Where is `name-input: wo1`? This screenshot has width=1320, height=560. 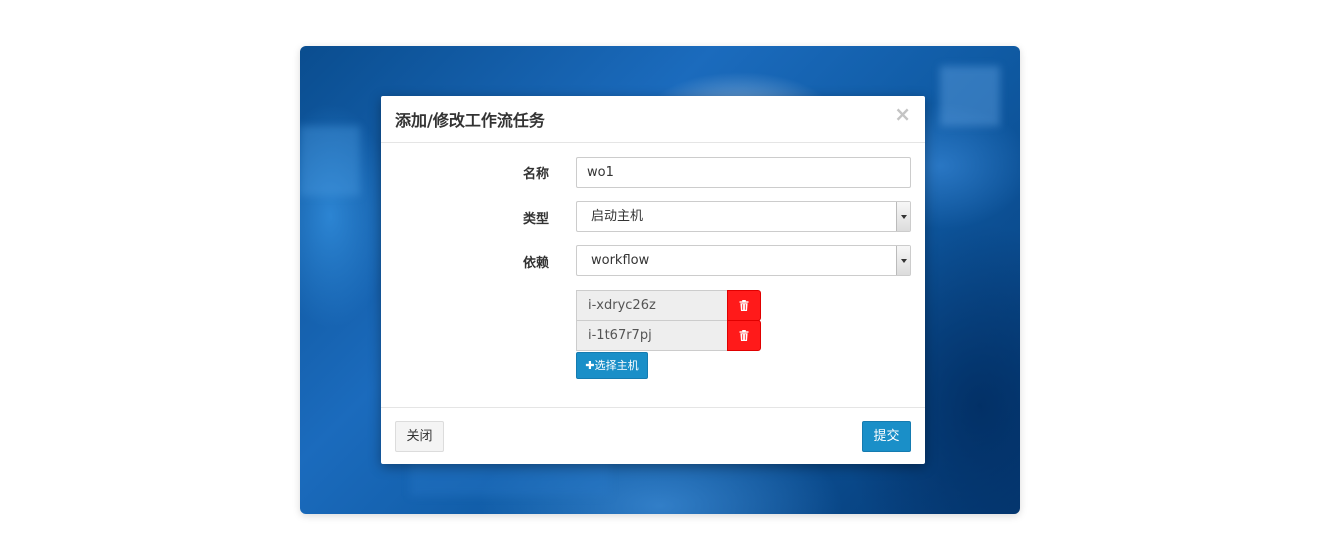
name-input: wo1 is located at coordinates (743, 172).